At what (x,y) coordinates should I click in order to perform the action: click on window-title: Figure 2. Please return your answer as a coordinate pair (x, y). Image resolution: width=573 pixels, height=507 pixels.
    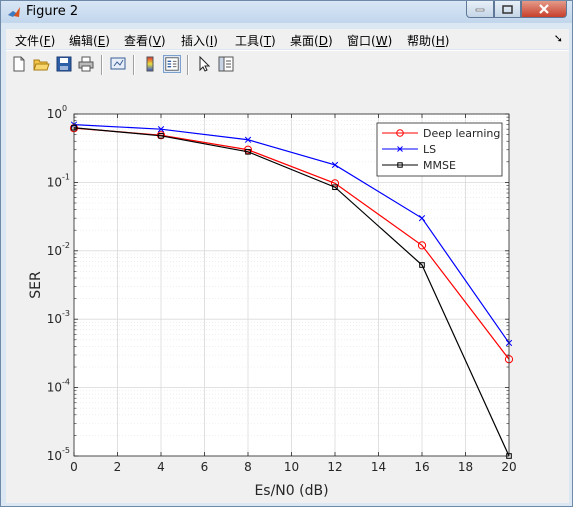
    Looking at the image, I should click on (52, 11).